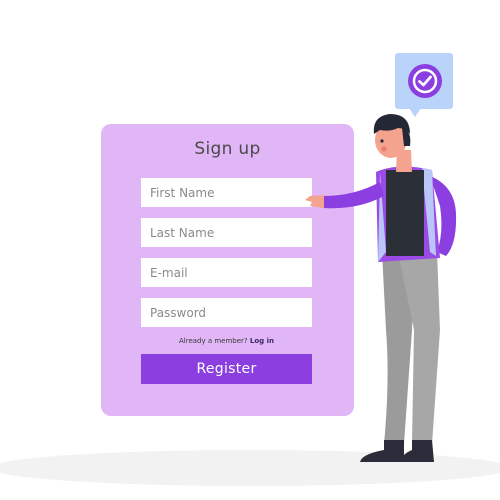 Image resolution: width=500 pixels, height=500 pixels. What do you see at coordinates (314, 201) in the screenshot?
I see `person-hand` at bounding box center [314, 201].